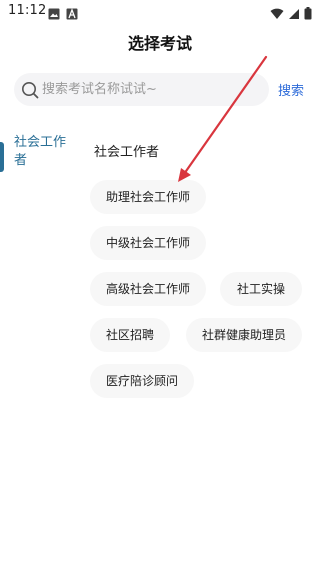 This screenshot has width=320, height=568. Describe the element at coordinates (148, 197) in the screenshot. I see `exam-chip: 助理社会工作师` at that location.